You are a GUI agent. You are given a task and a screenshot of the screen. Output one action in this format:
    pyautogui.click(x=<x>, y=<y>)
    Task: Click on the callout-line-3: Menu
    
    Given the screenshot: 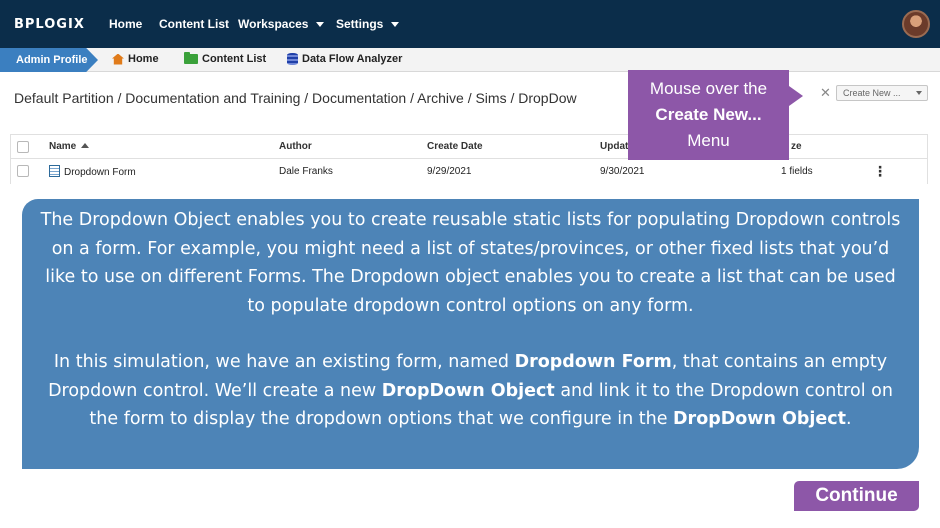 What is the action you would take?
    pyautogui.click(x=708, y=140)
    